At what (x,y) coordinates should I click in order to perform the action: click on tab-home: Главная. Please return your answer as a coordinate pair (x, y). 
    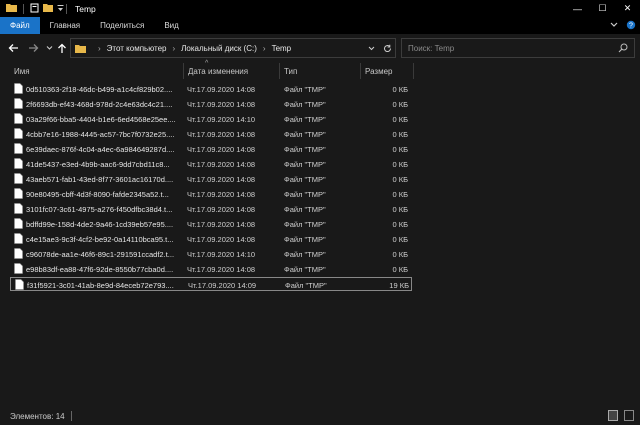
    Looking at the image, I should click on (65, 25).